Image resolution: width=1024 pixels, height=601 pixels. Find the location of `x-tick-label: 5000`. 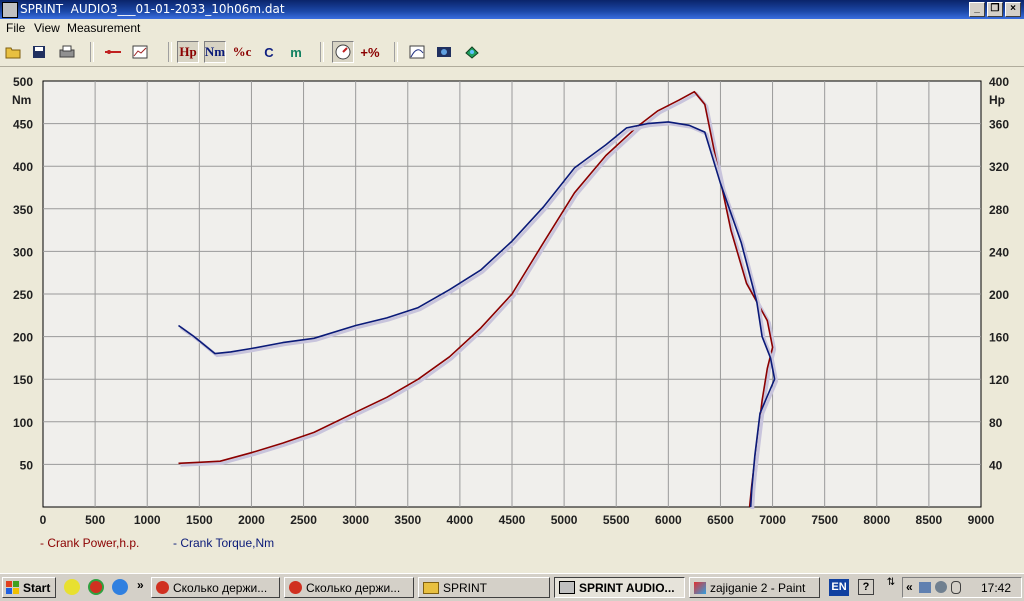

x-tick-label: 5000 is located at coordinates (564, 520).